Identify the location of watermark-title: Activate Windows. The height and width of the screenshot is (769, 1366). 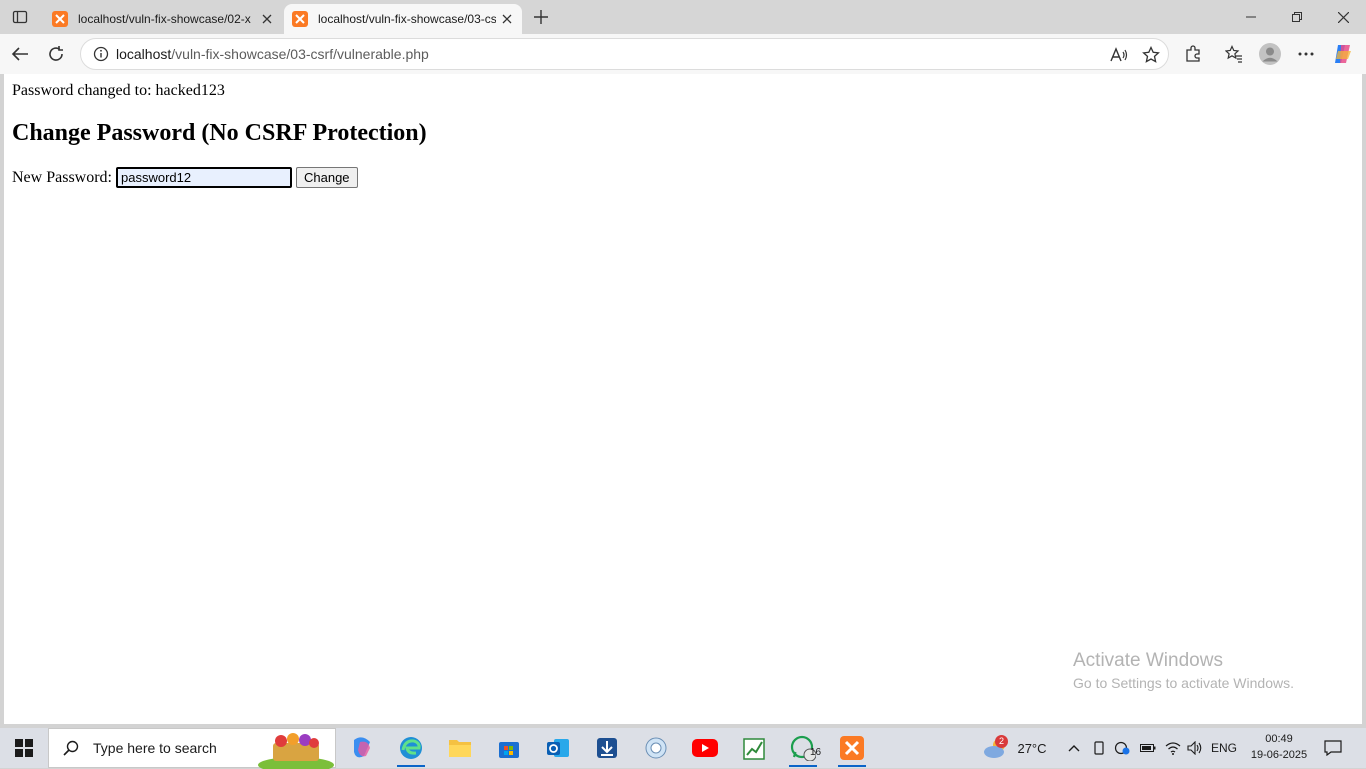
(1148, 660).